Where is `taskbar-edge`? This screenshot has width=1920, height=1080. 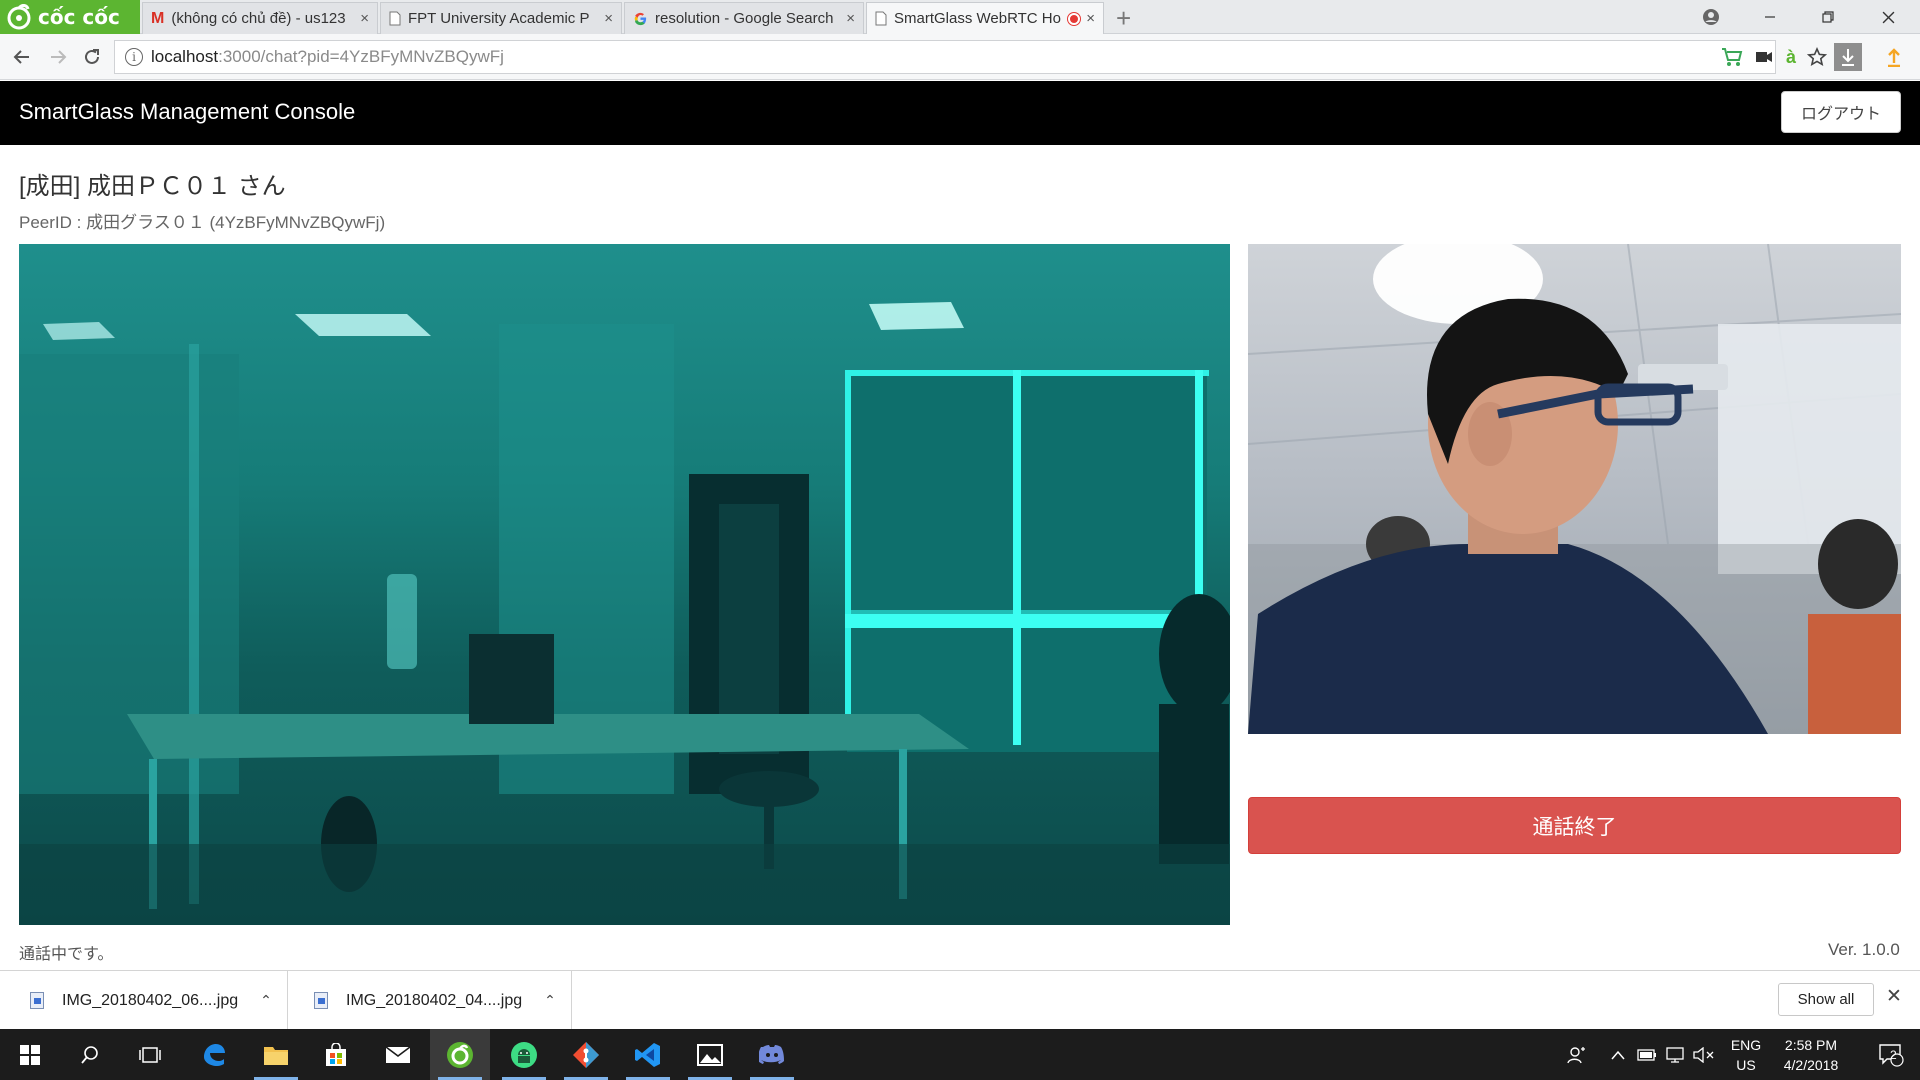
taskbar-edge is located at coordinates (214, 1054).